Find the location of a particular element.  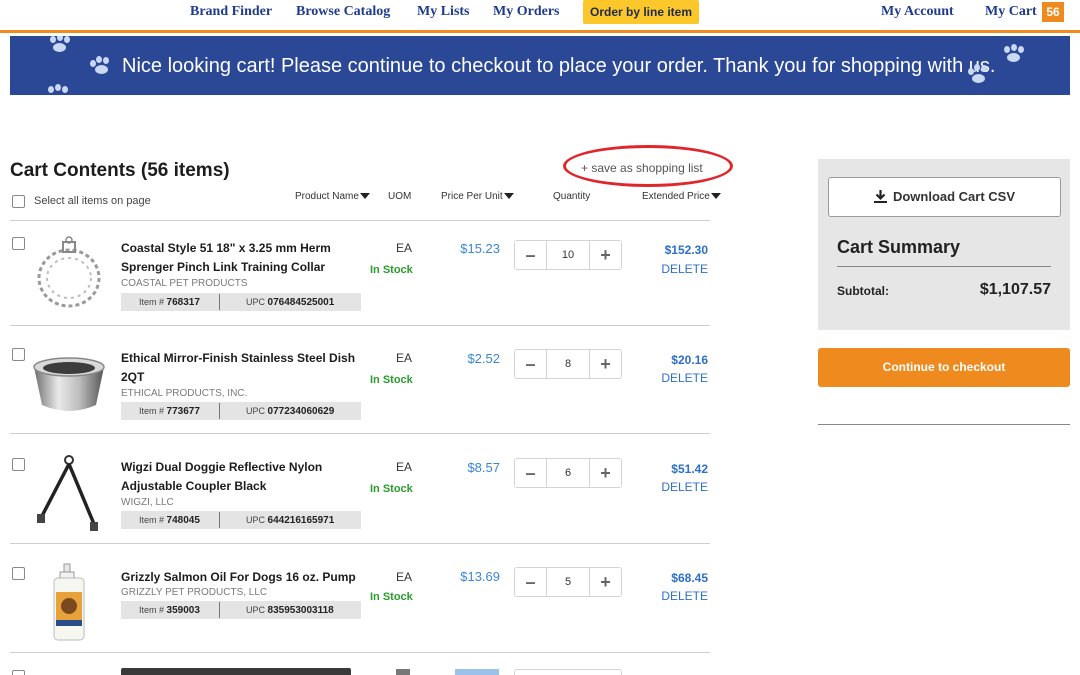

column-header-label: Product Name is located at coordinates (327, 196).